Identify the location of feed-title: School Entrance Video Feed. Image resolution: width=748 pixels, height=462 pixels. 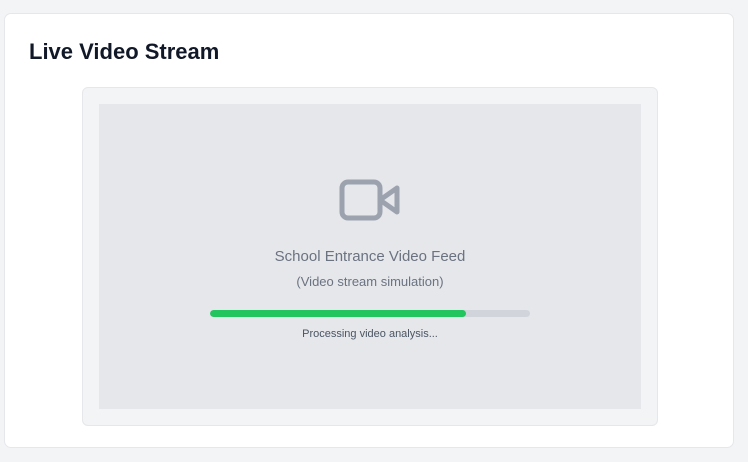
(370, 256).